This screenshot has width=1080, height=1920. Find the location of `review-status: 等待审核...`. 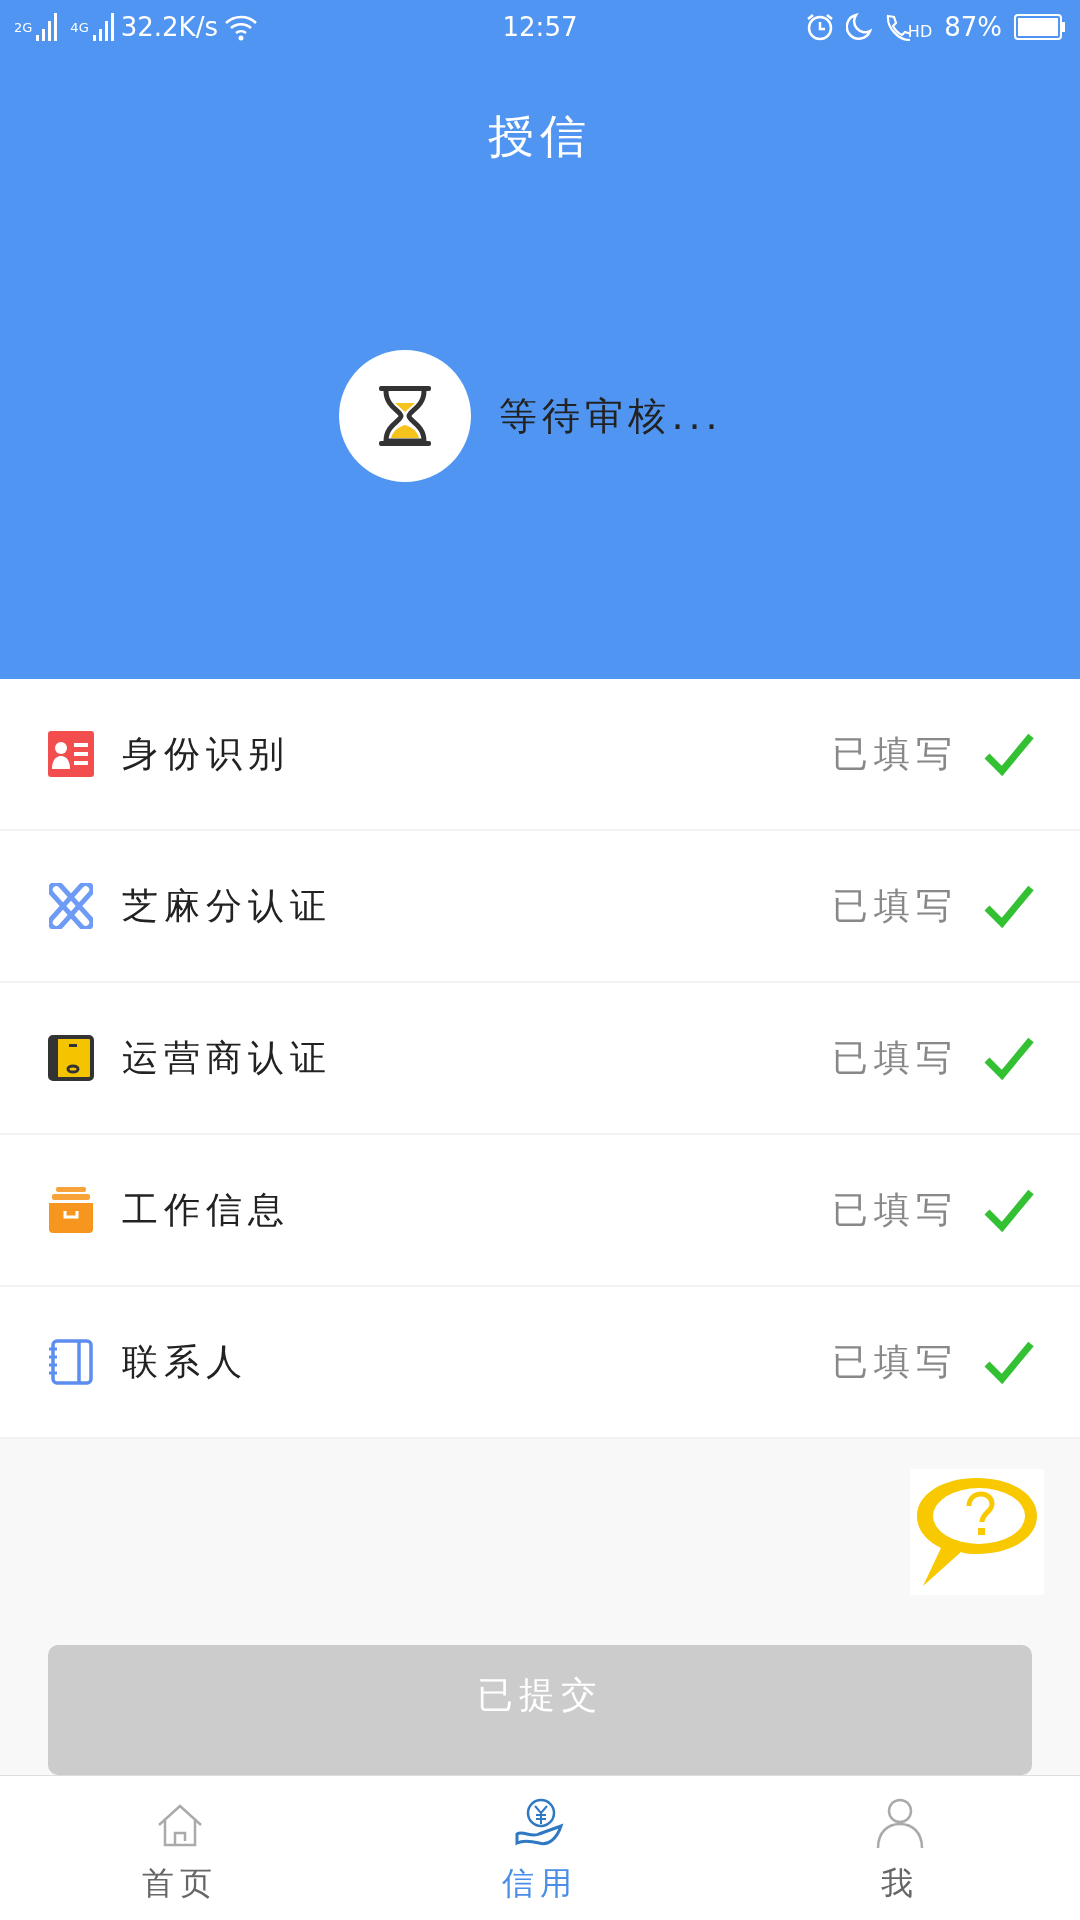

review-status: 等待审核... is located at coordinates (611, 416).